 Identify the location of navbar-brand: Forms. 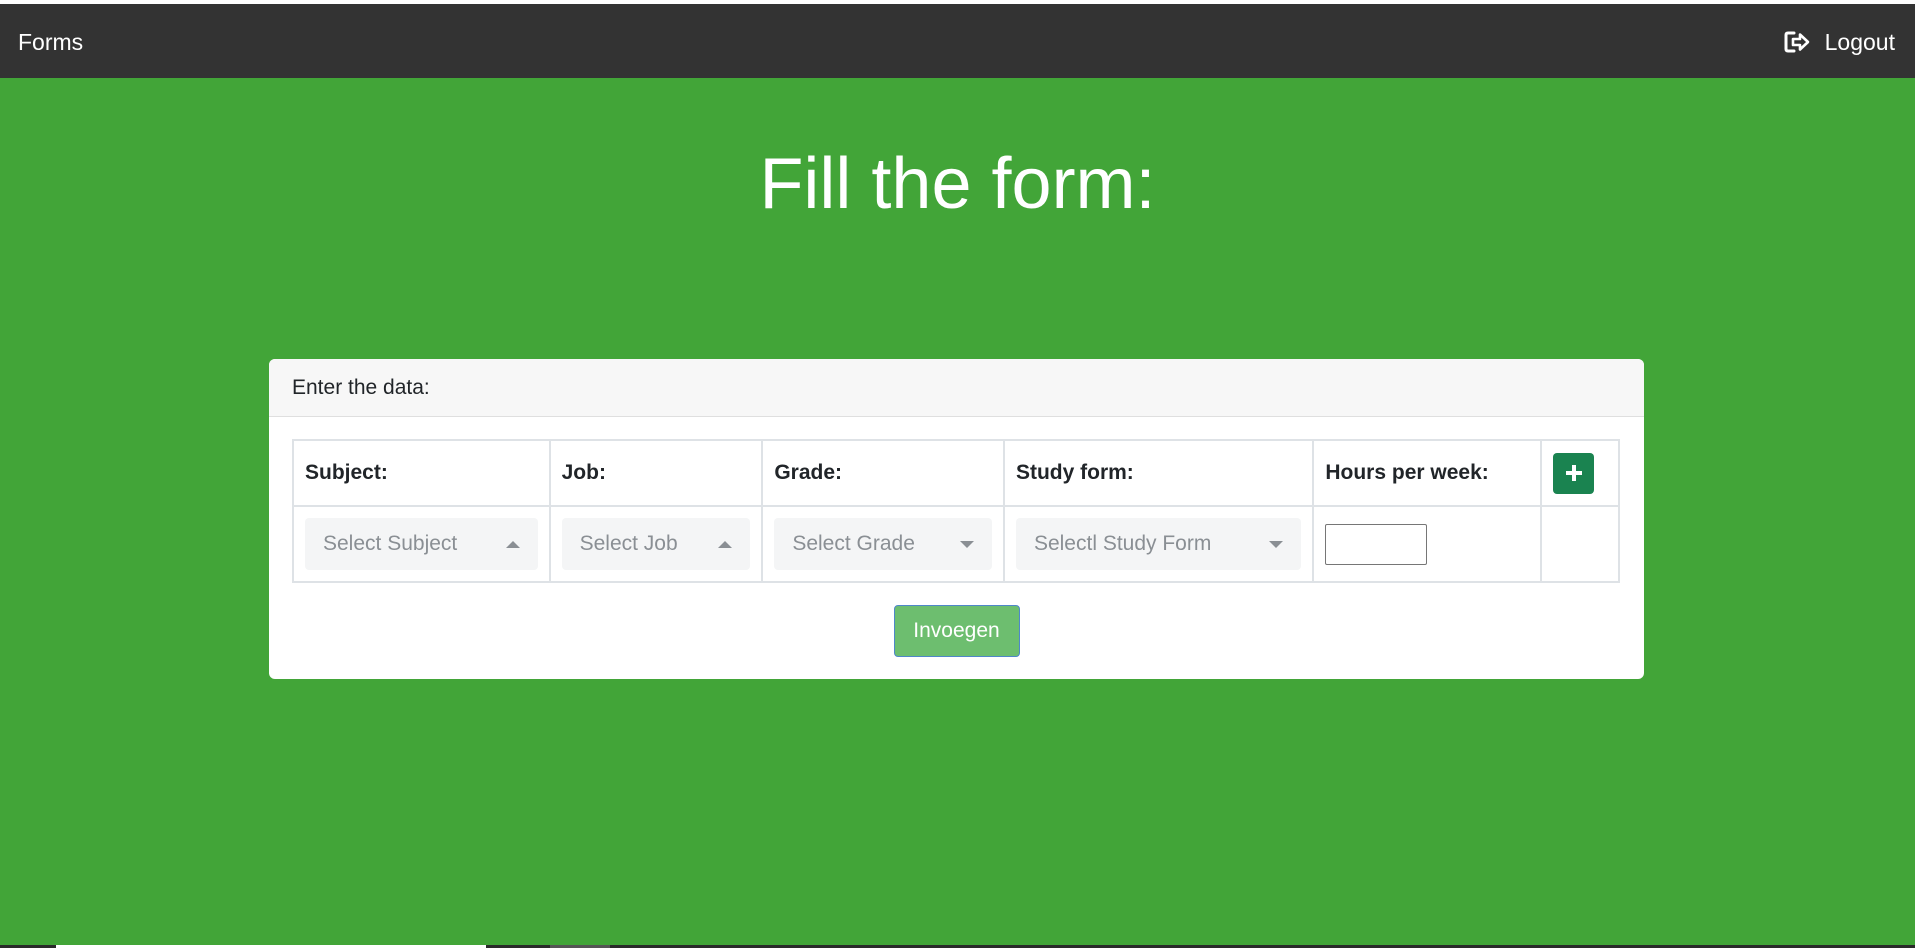
(50, 42).